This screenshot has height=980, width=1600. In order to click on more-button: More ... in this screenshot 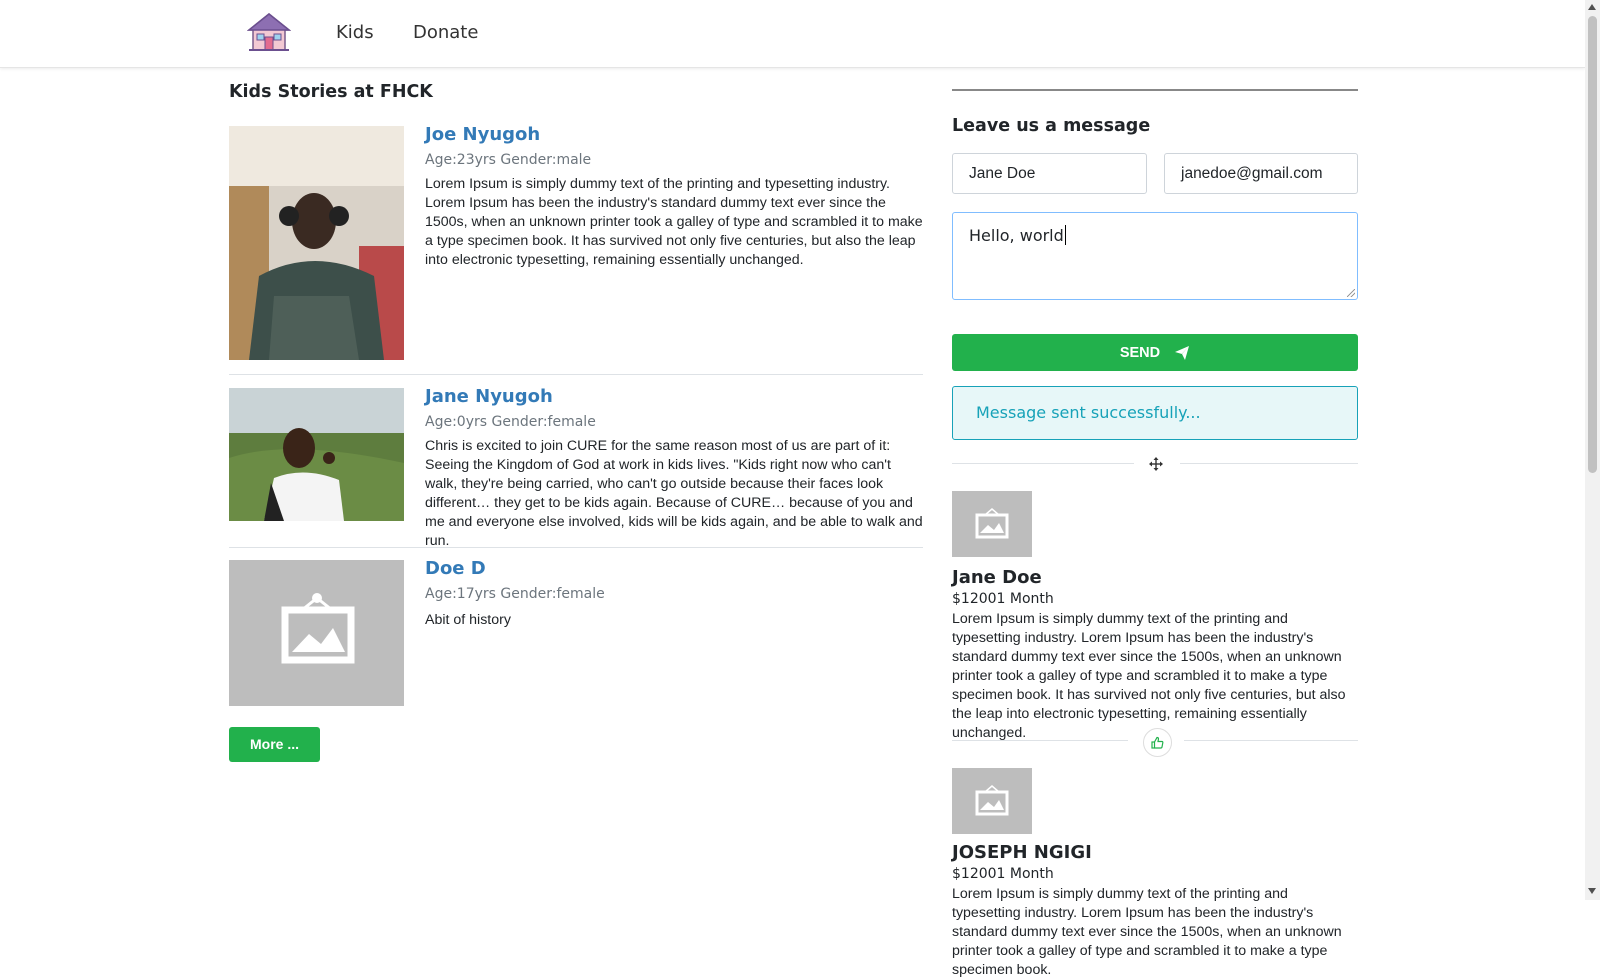, I will do `click(274, 744)`.